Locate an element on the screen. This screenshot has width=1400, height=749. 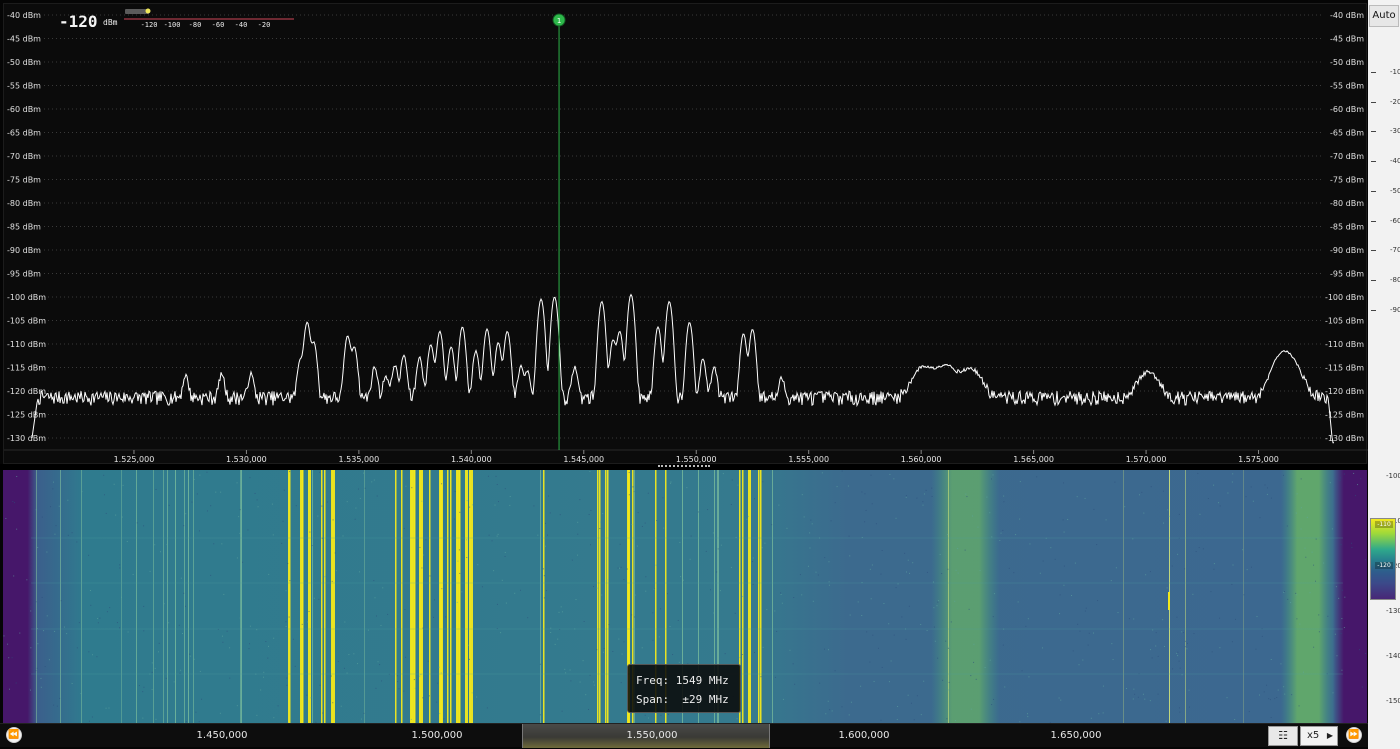
freq-label: 1.560,000 is located at coordinates (921, 459).